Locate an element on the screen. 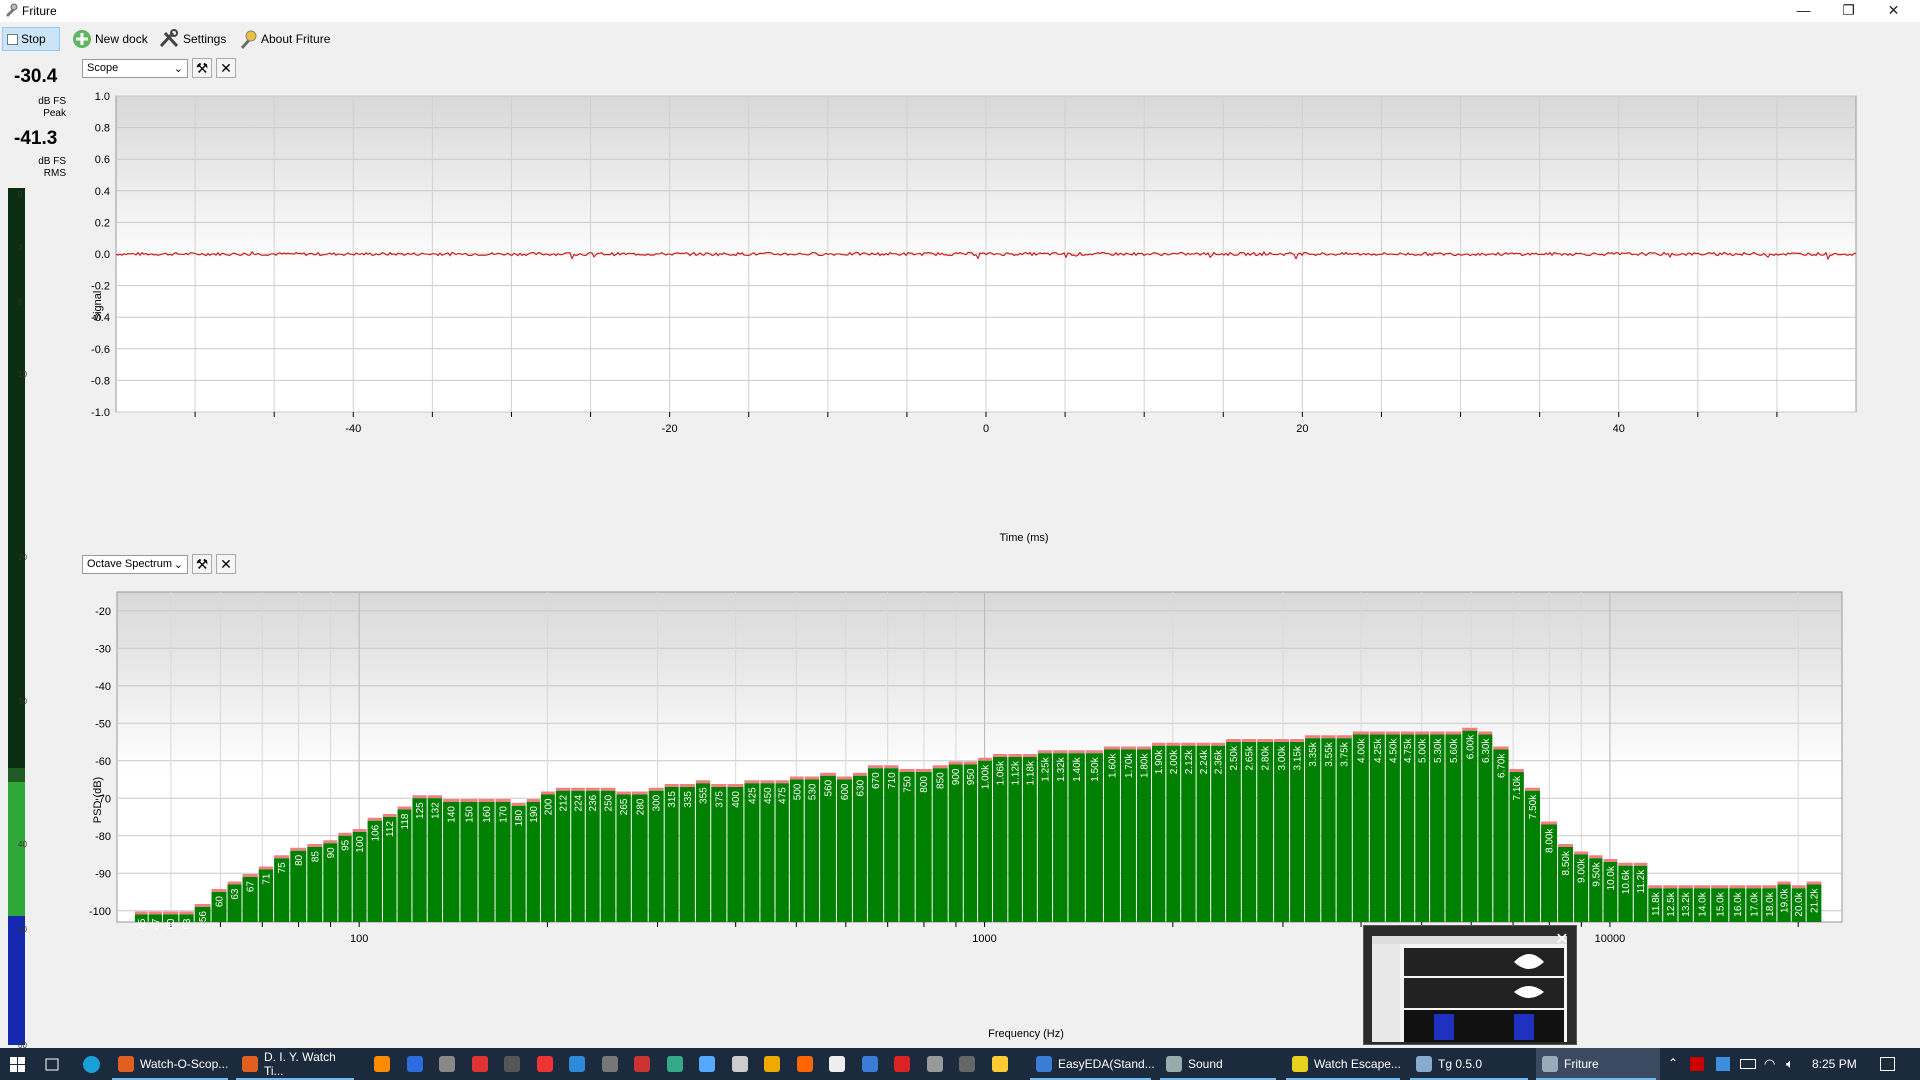 This screenshot has height=1080, width=1920. notifications-icon is located at coordinates (1887, 1064).